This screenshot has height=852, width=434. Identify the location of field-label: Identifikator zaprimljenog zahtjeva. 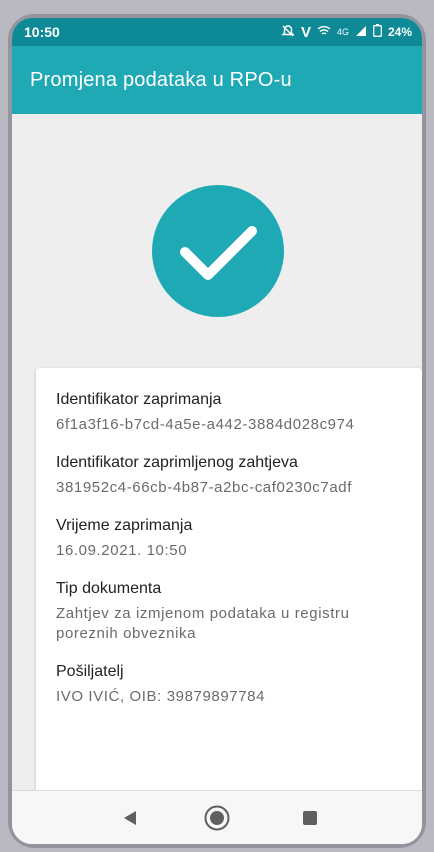
(177, 462).